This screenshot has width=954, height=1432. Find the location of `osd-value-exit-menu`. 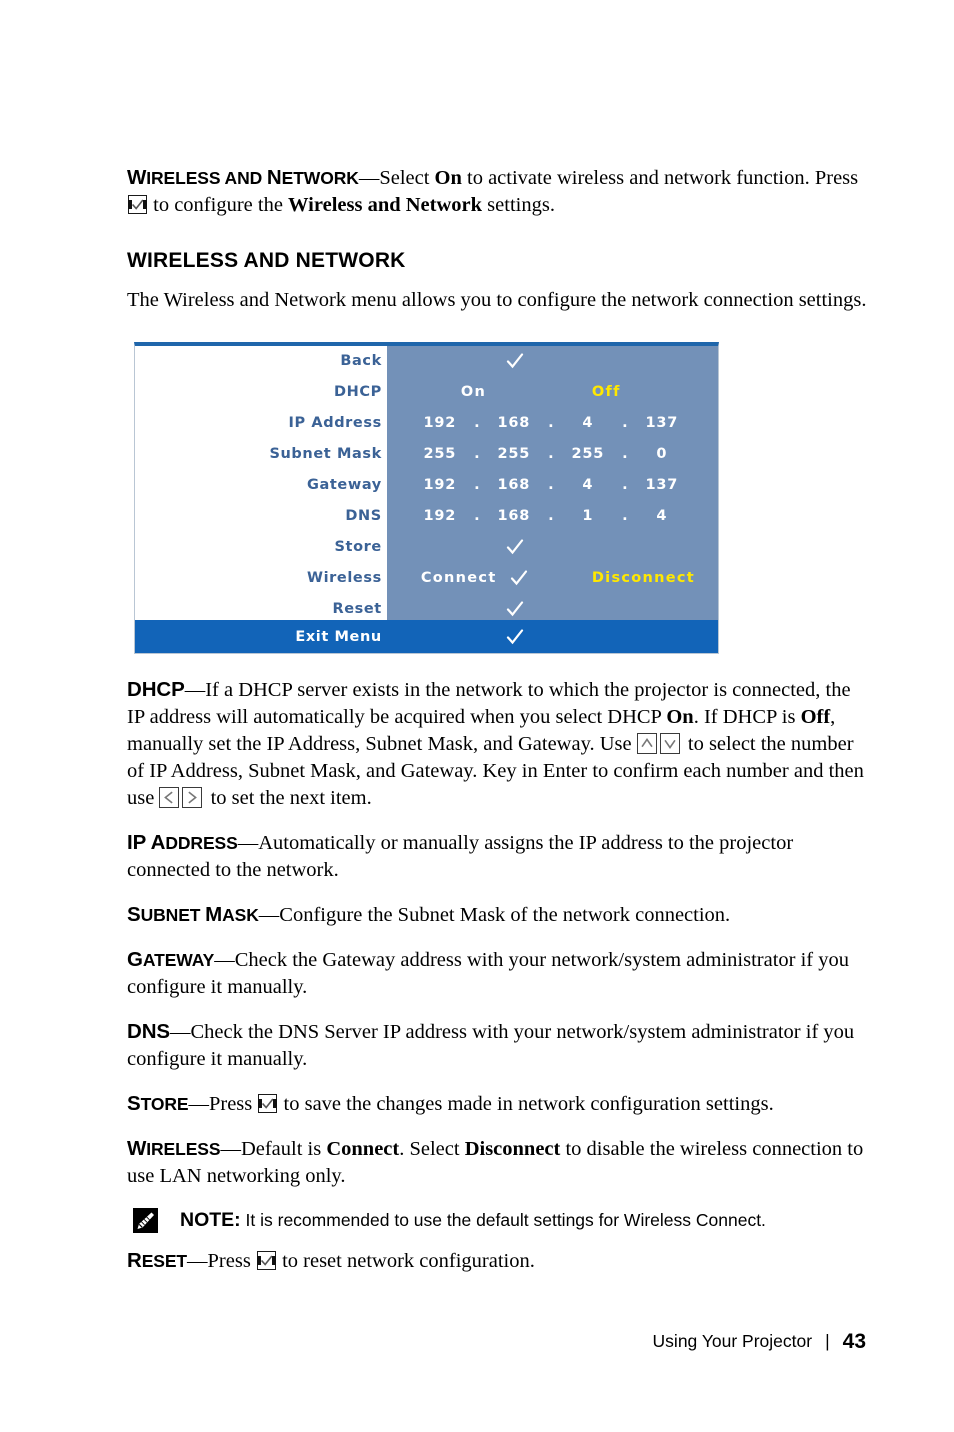

osd-value-exit-menu is located at coordinates (552, 636).